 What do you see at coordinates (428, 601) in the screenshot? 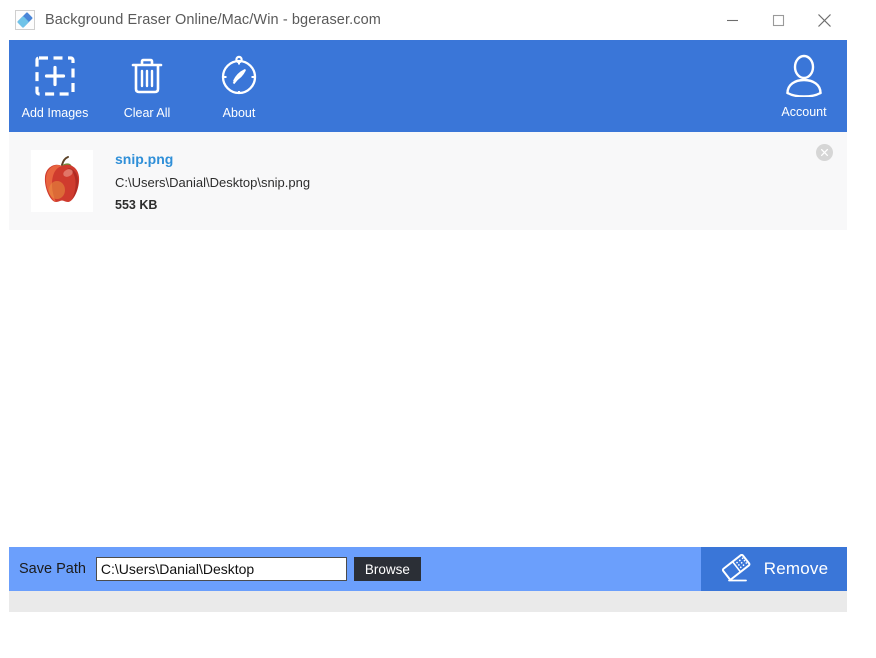
I see `status-strip` at bounding box center [428, 601].